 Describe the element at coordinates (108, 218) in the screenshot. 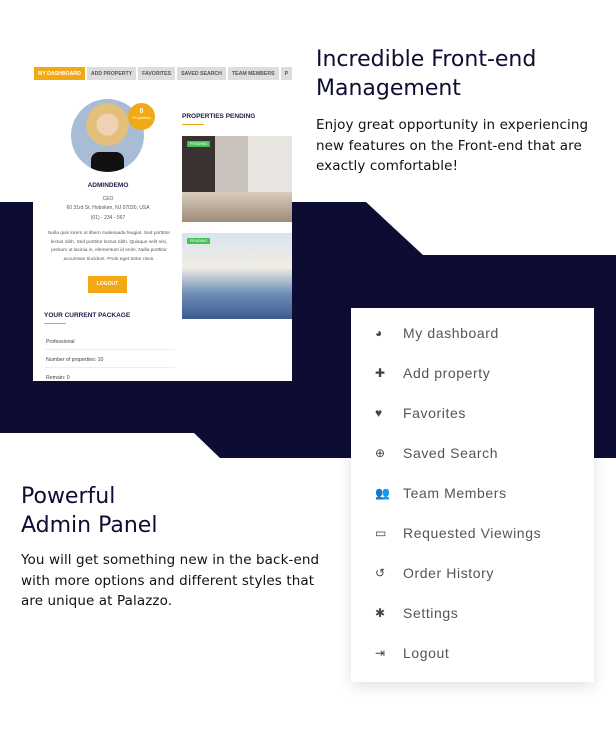

I see `user-phone: (01) - 234 - 567` at that location.